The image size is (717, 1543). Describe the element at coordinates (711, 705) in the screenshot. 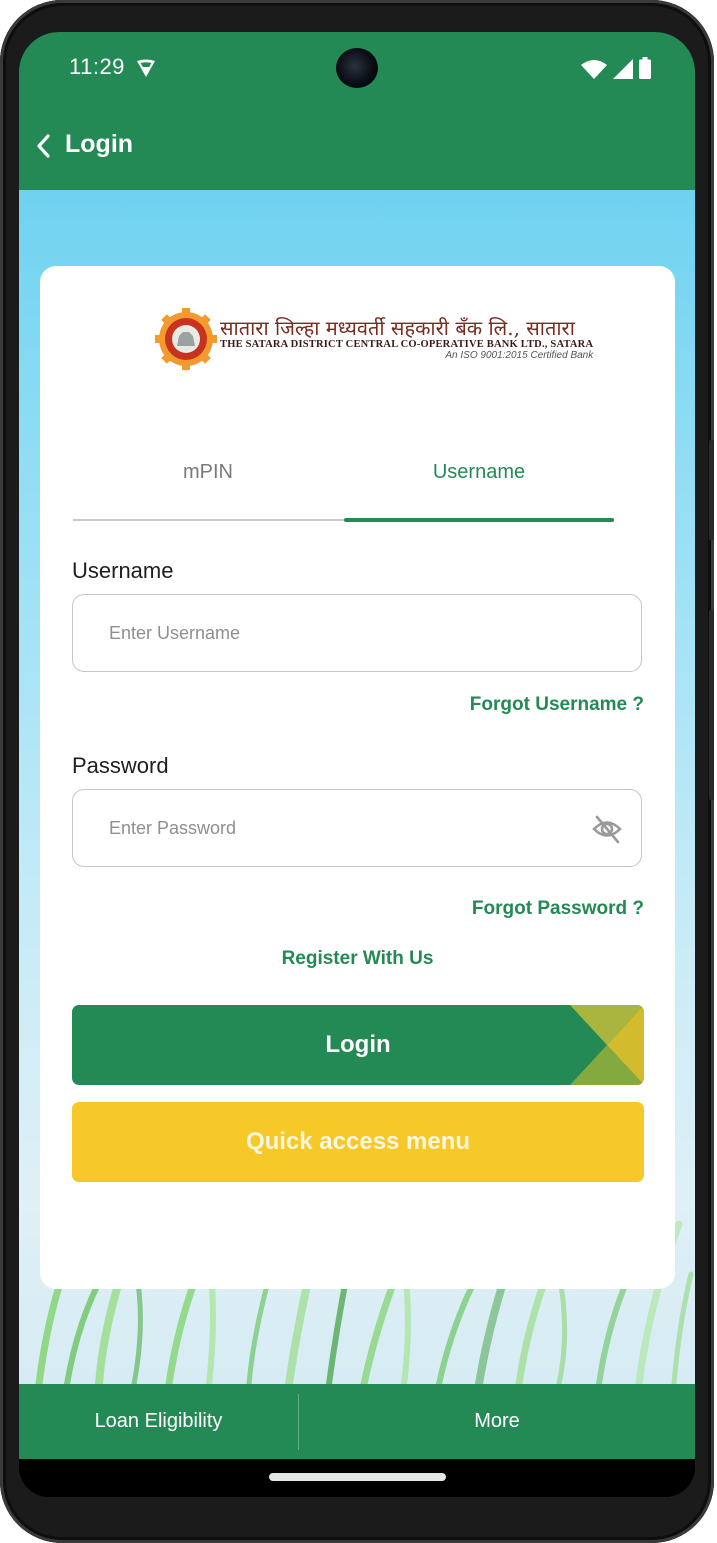

I see `volume-button` at that location.